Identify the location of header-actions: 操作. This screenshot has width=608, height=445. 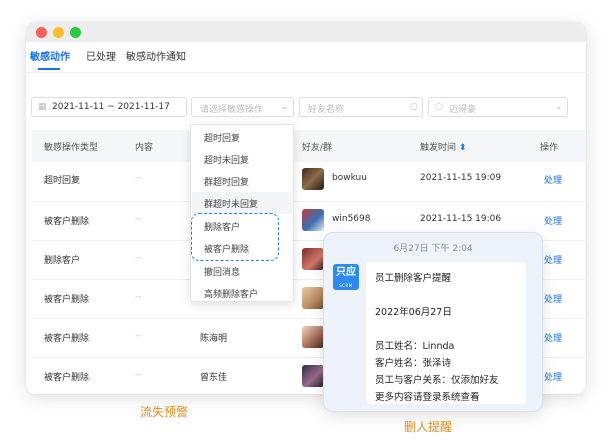
(549, 148).